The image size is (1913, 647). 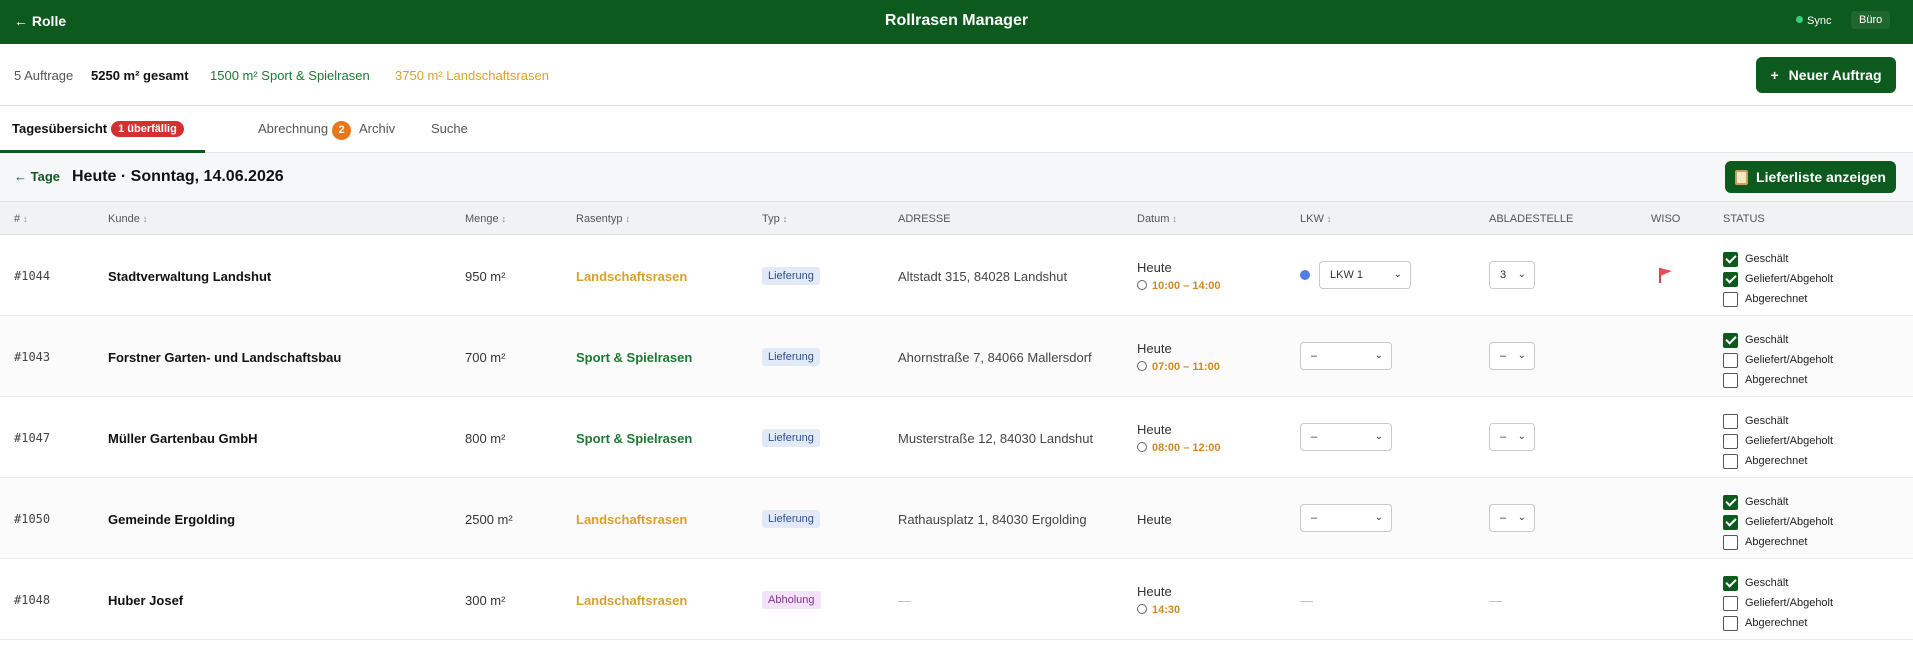 What do you see at coordinates (60, 128) in the screenshot?
I see `tab-label: Tagesübersicht` at bounding box center [60, 128].